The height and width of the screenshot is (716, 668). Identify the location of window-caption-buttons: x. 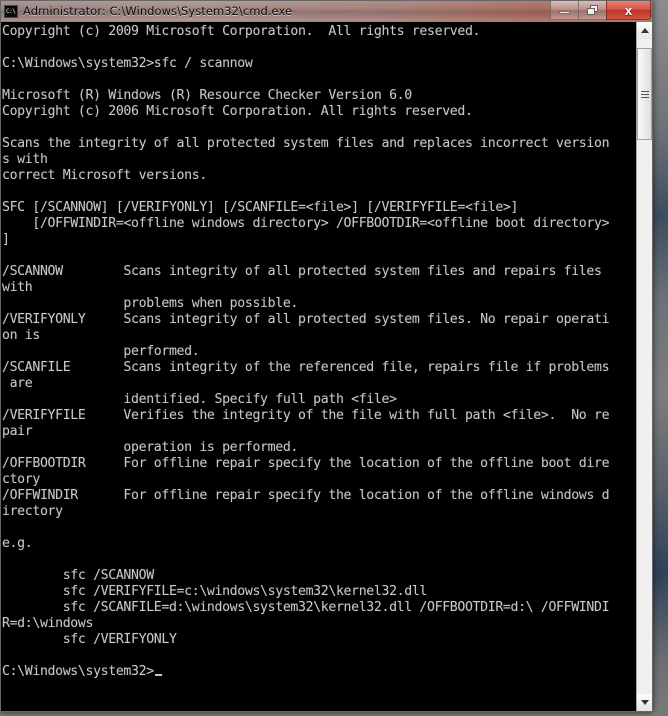
(600, 10).